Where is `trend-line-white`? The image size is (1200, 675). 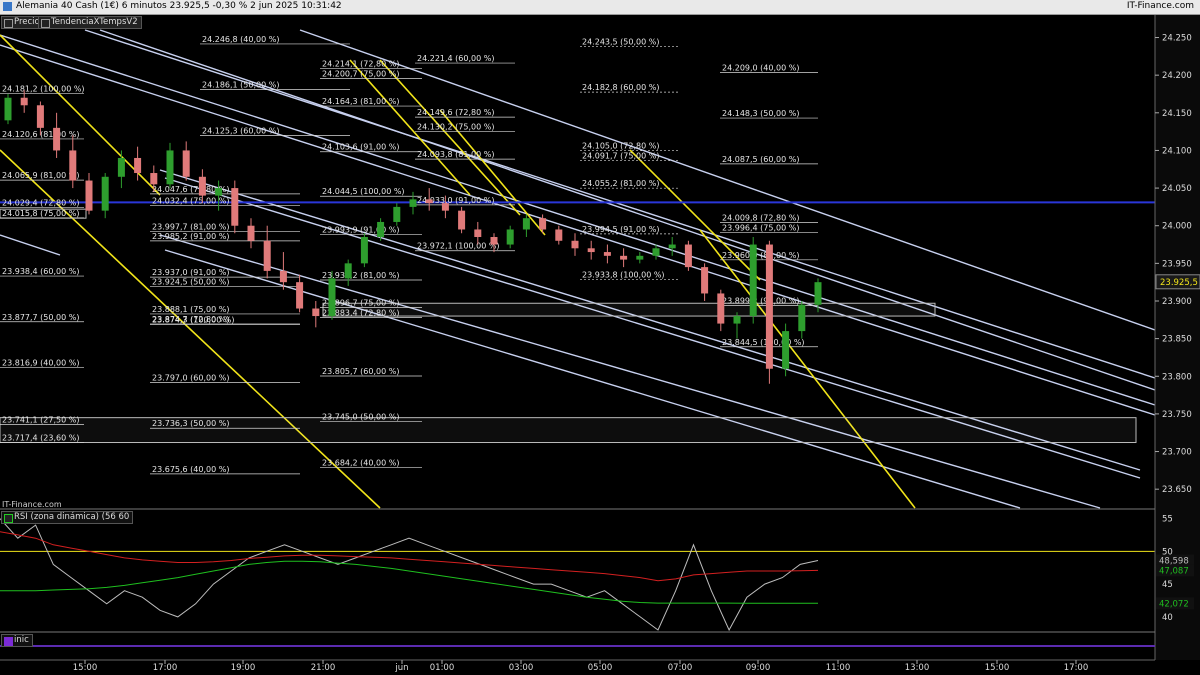
trend-line-white is located at coordinates (30, 245).